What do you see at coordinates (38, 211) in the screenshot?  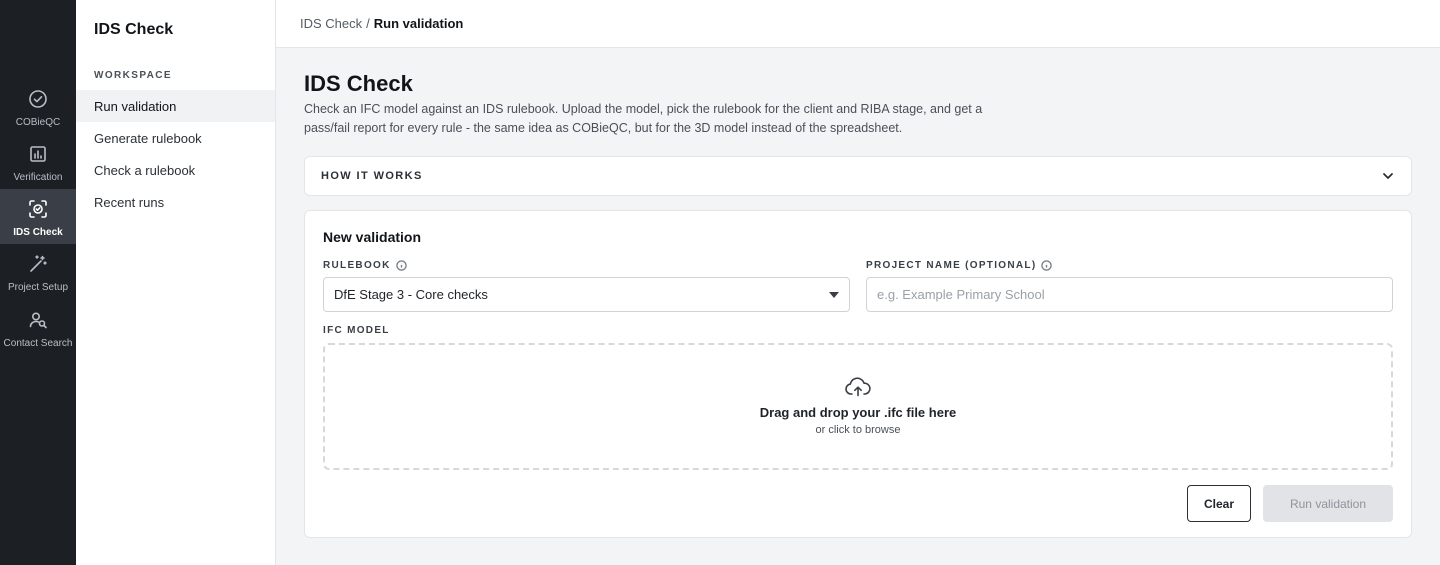 I see `ids-scan-icon` at bounding box center [38, 211].